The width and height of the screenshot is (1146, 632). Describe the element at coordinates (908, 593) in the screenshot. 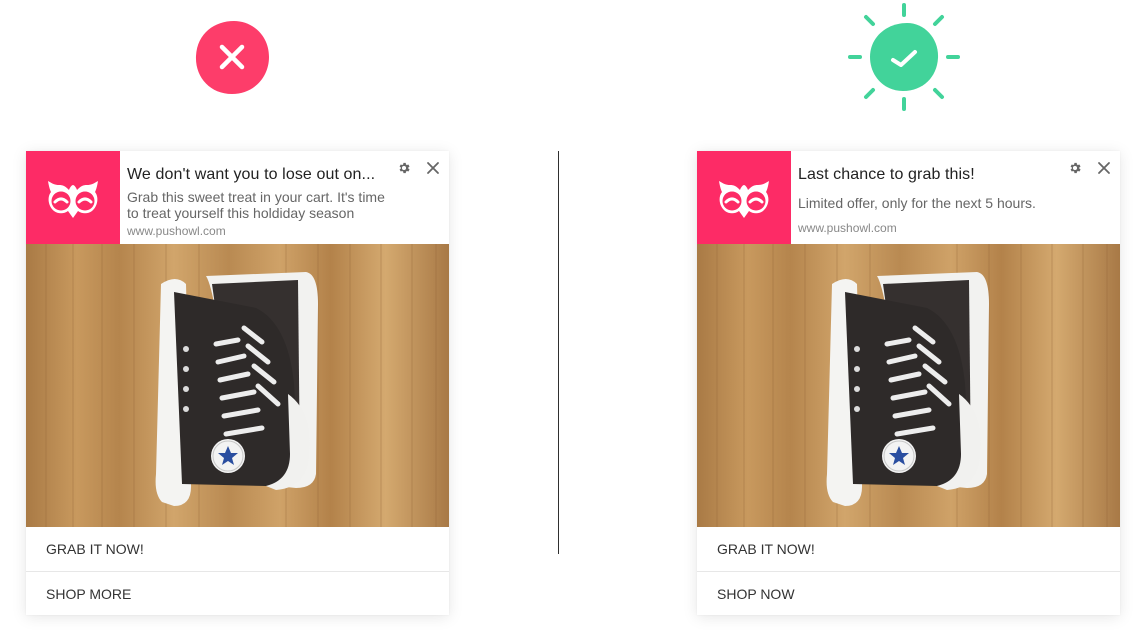

I see `action-button-shop-now: SHOP NOW` at that location.